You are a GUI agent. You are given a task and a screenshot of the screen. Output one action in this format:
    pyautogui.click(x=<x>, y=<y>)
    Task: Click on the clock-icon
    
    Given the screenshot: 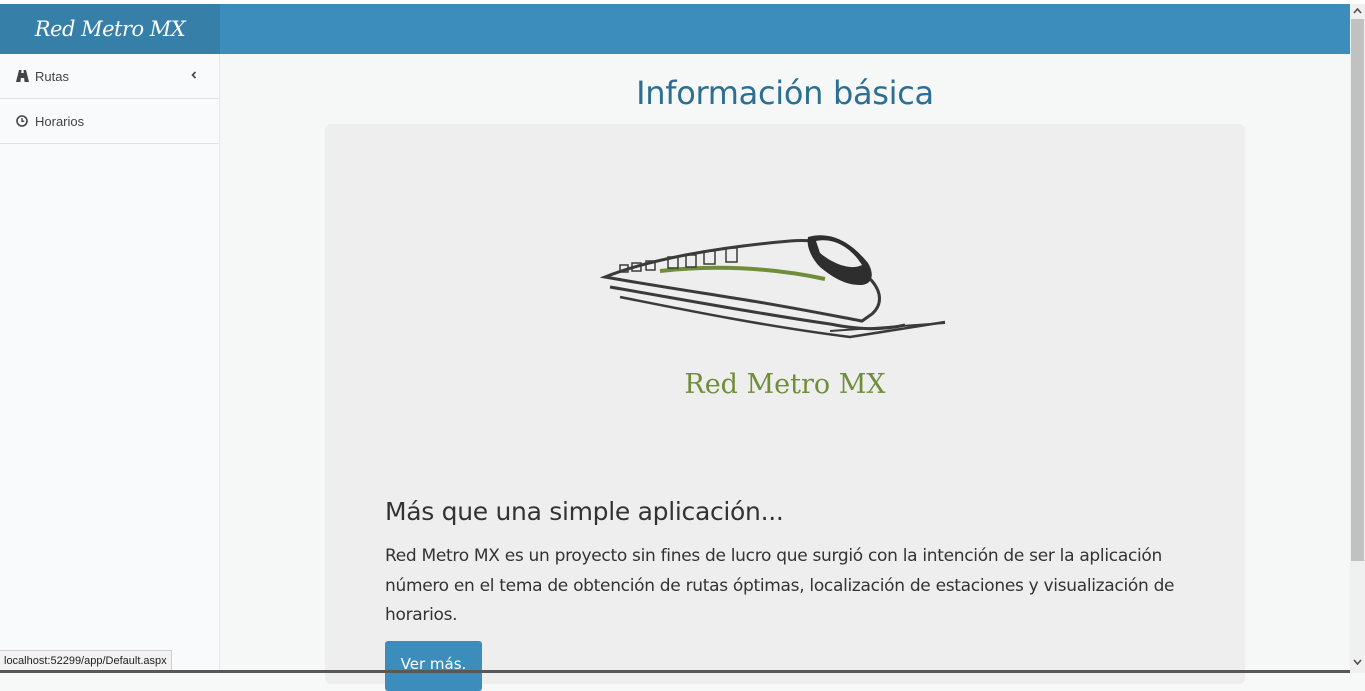 What is the action you would take?
    pyautogui.click(x=22, y=121)
    